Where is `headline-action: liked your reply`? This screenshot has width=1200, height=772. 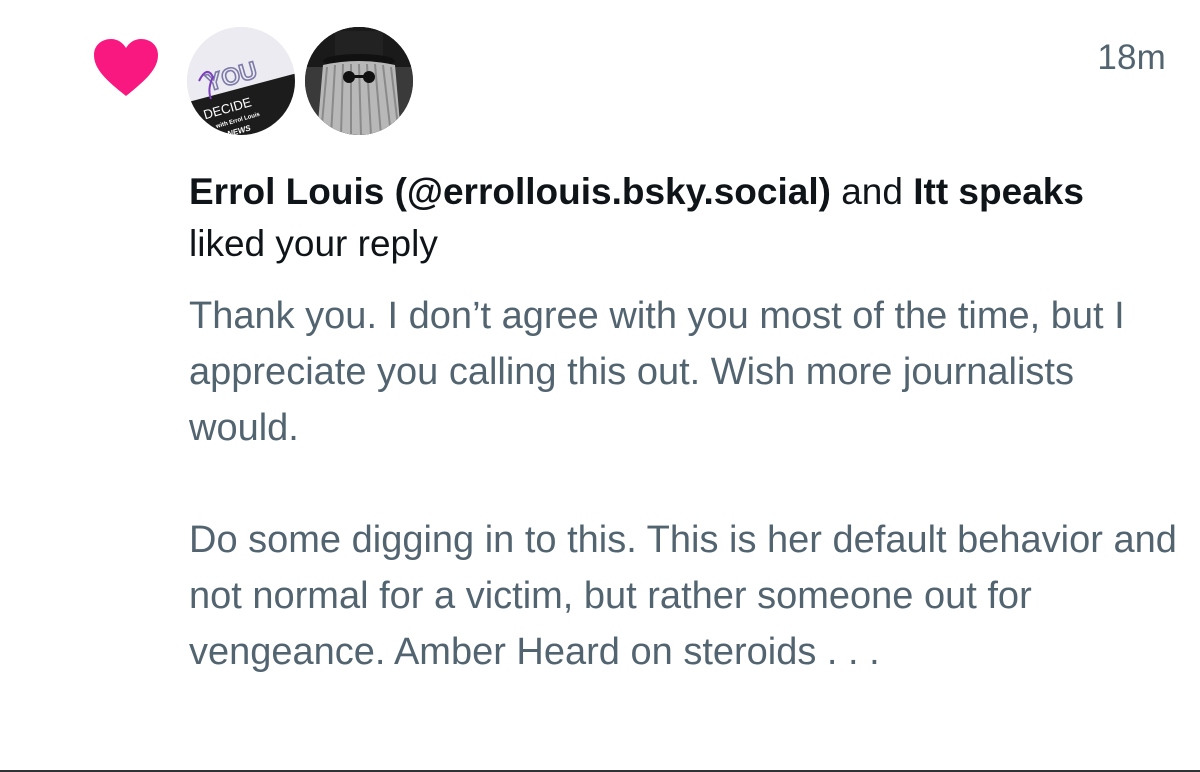
headline-action: liked your reply is located at coordinates (313, 243).